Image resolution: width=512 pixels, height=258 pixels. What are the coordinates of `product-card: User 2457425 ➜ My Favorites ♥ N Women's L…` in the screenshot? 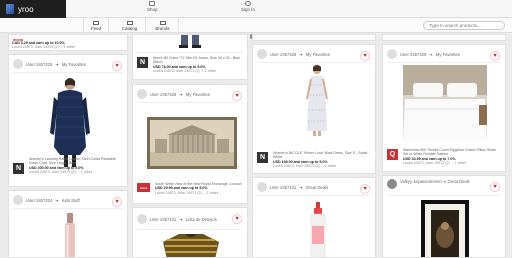 It's located at (68, 120).